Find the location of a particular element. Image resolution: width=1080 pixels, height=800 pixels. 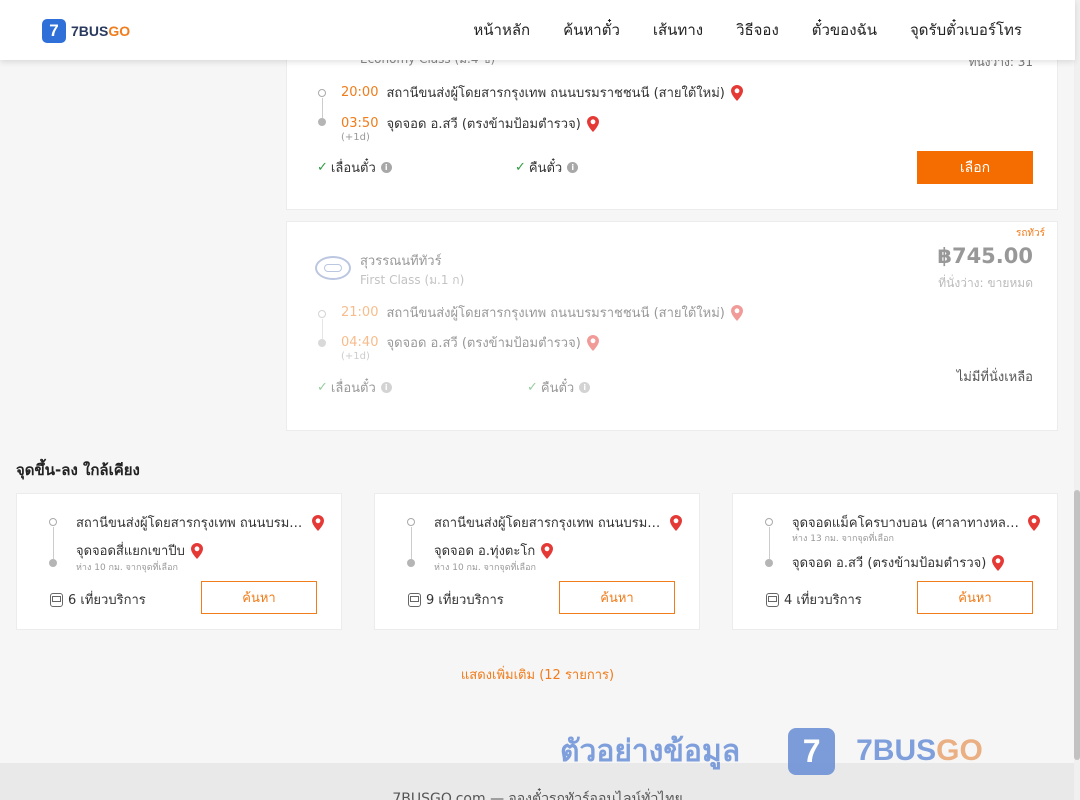

logo-text: 7BUSGO is located at coordinates (101, 31).